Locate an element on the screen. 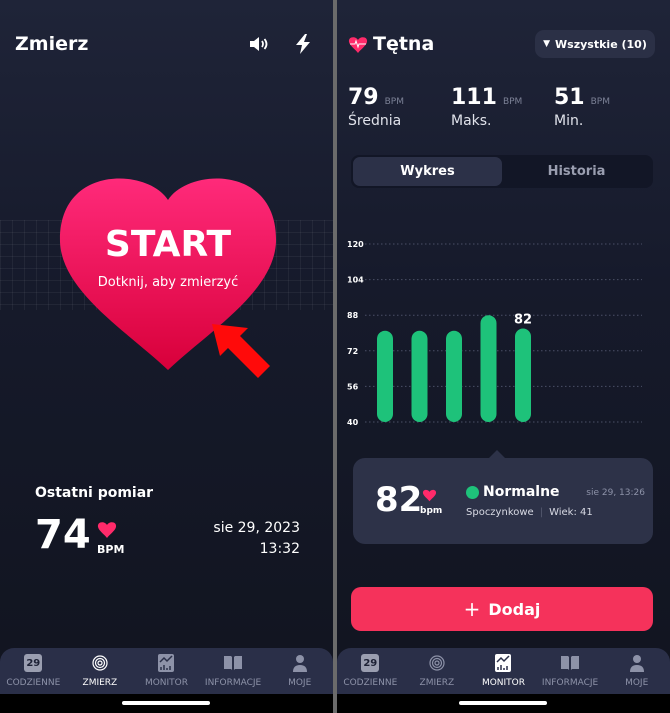  stat-value: 51 is located at coordinates (569, 97).